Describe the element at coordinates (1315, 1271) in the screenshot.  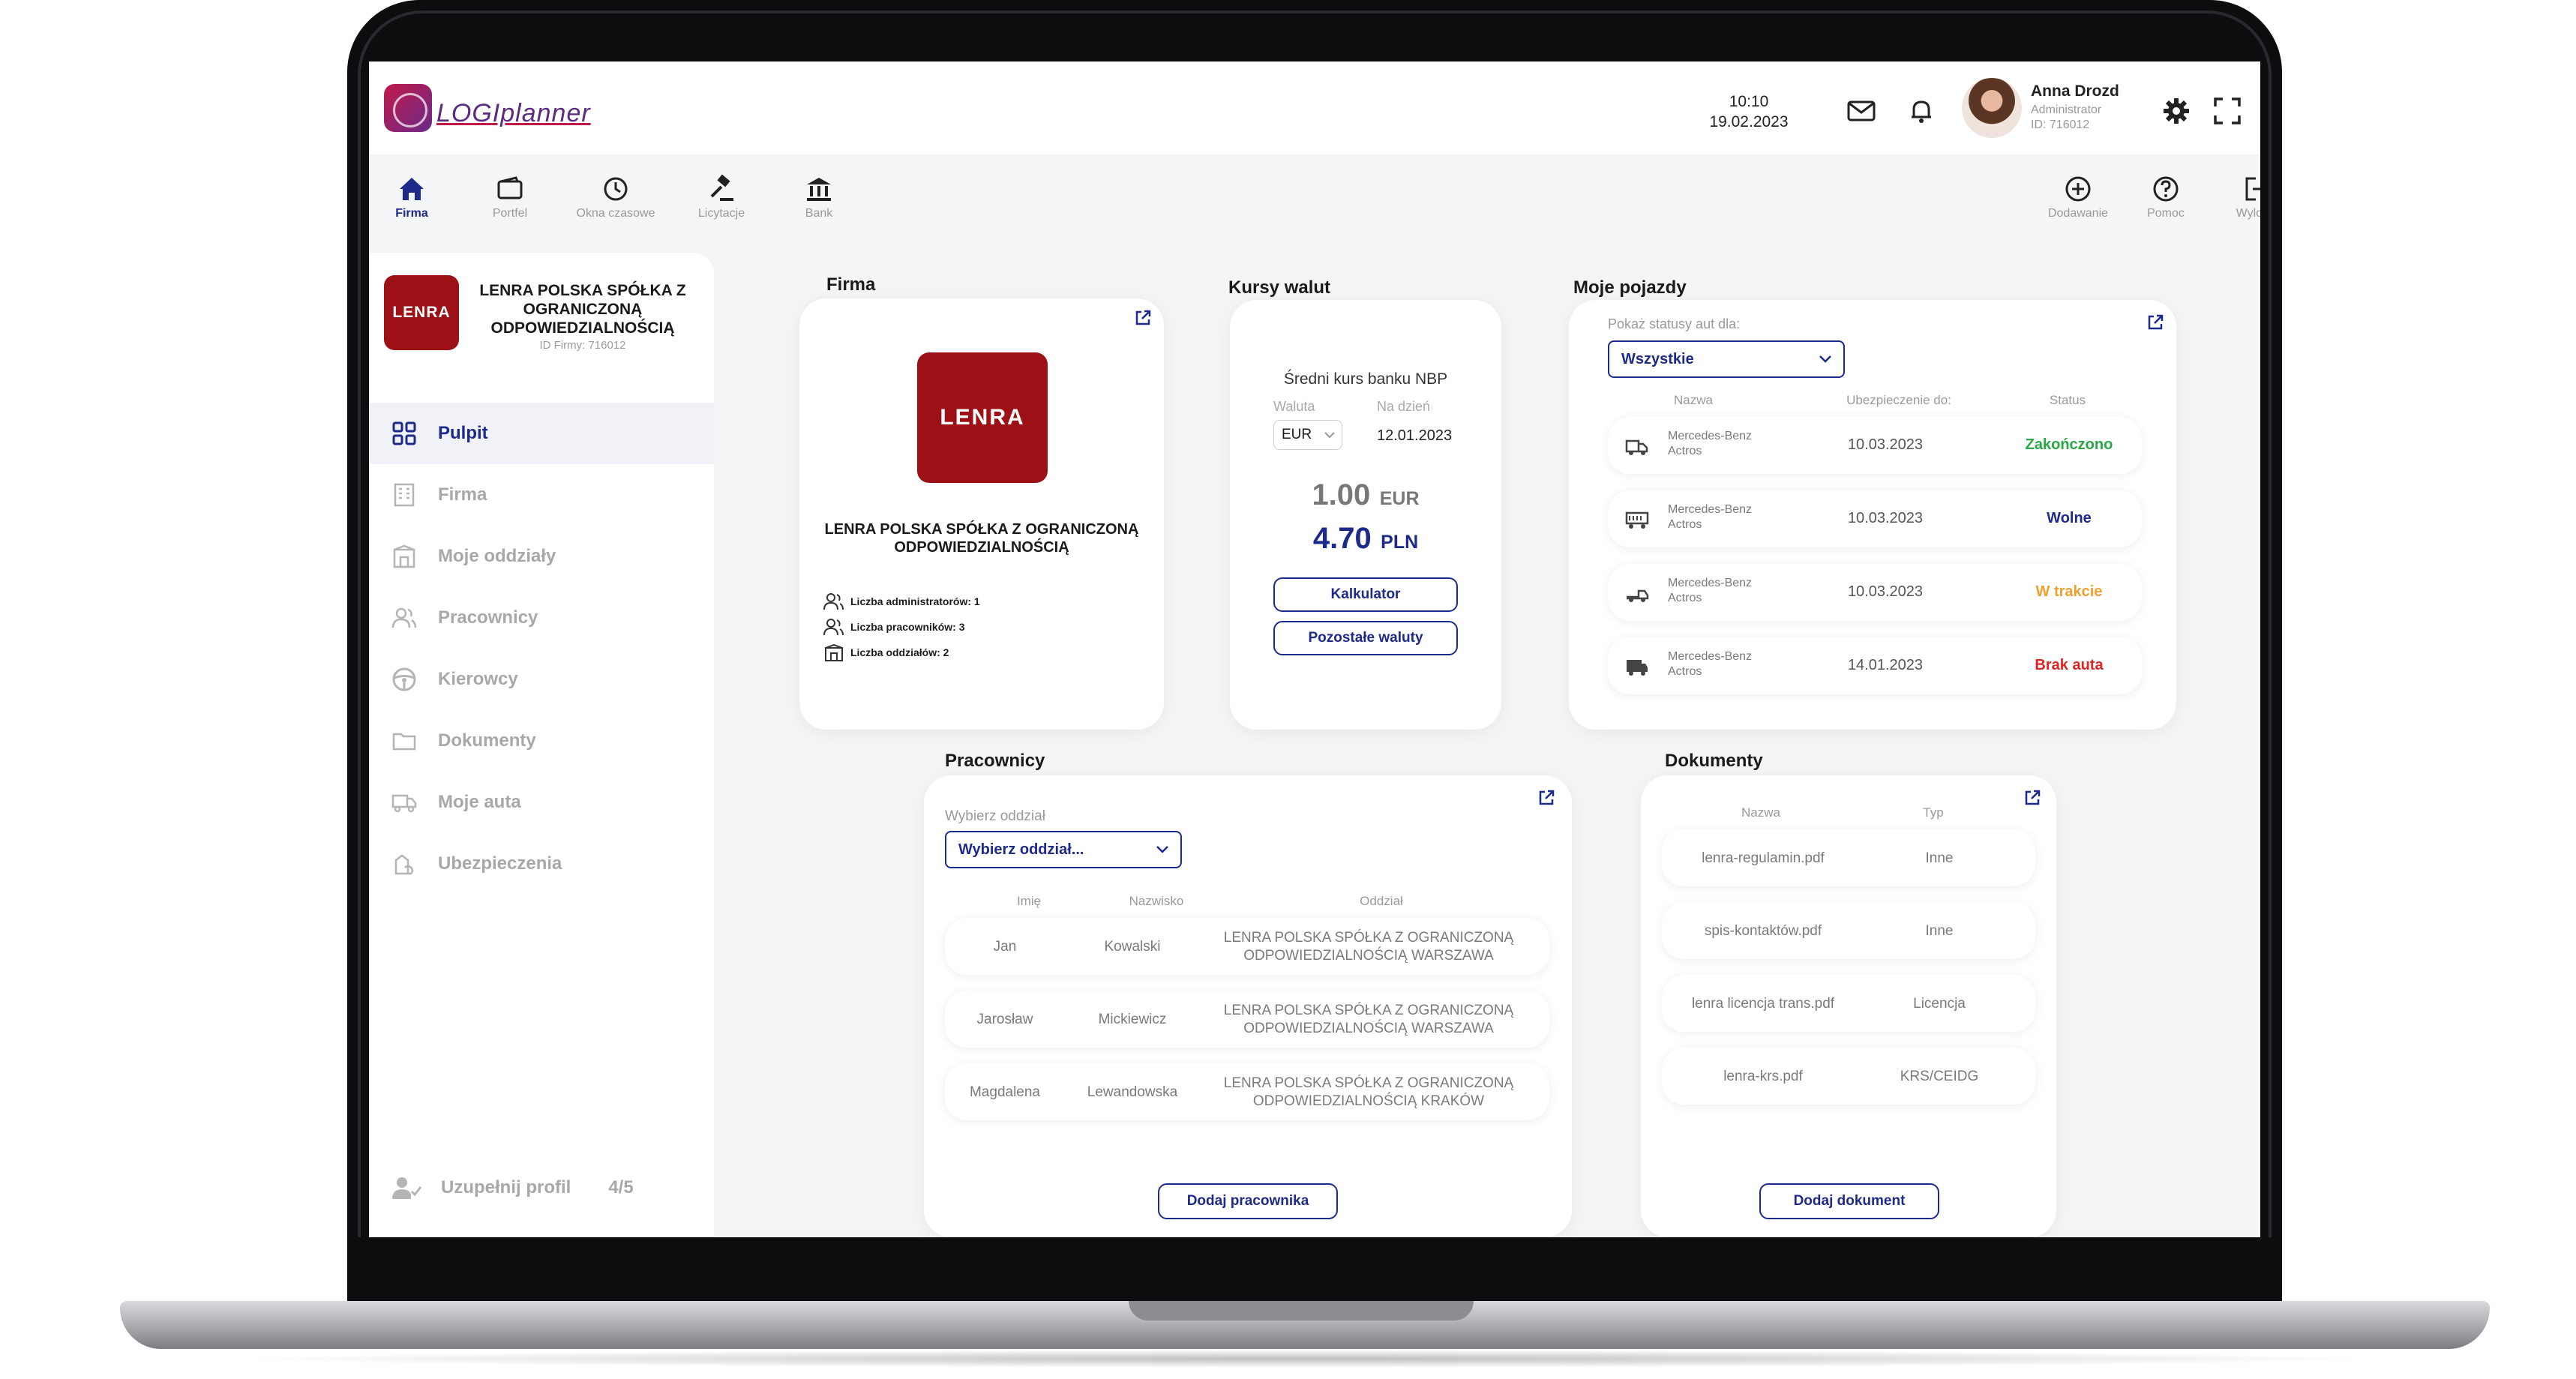
I see `laptop-bezel` at that location.